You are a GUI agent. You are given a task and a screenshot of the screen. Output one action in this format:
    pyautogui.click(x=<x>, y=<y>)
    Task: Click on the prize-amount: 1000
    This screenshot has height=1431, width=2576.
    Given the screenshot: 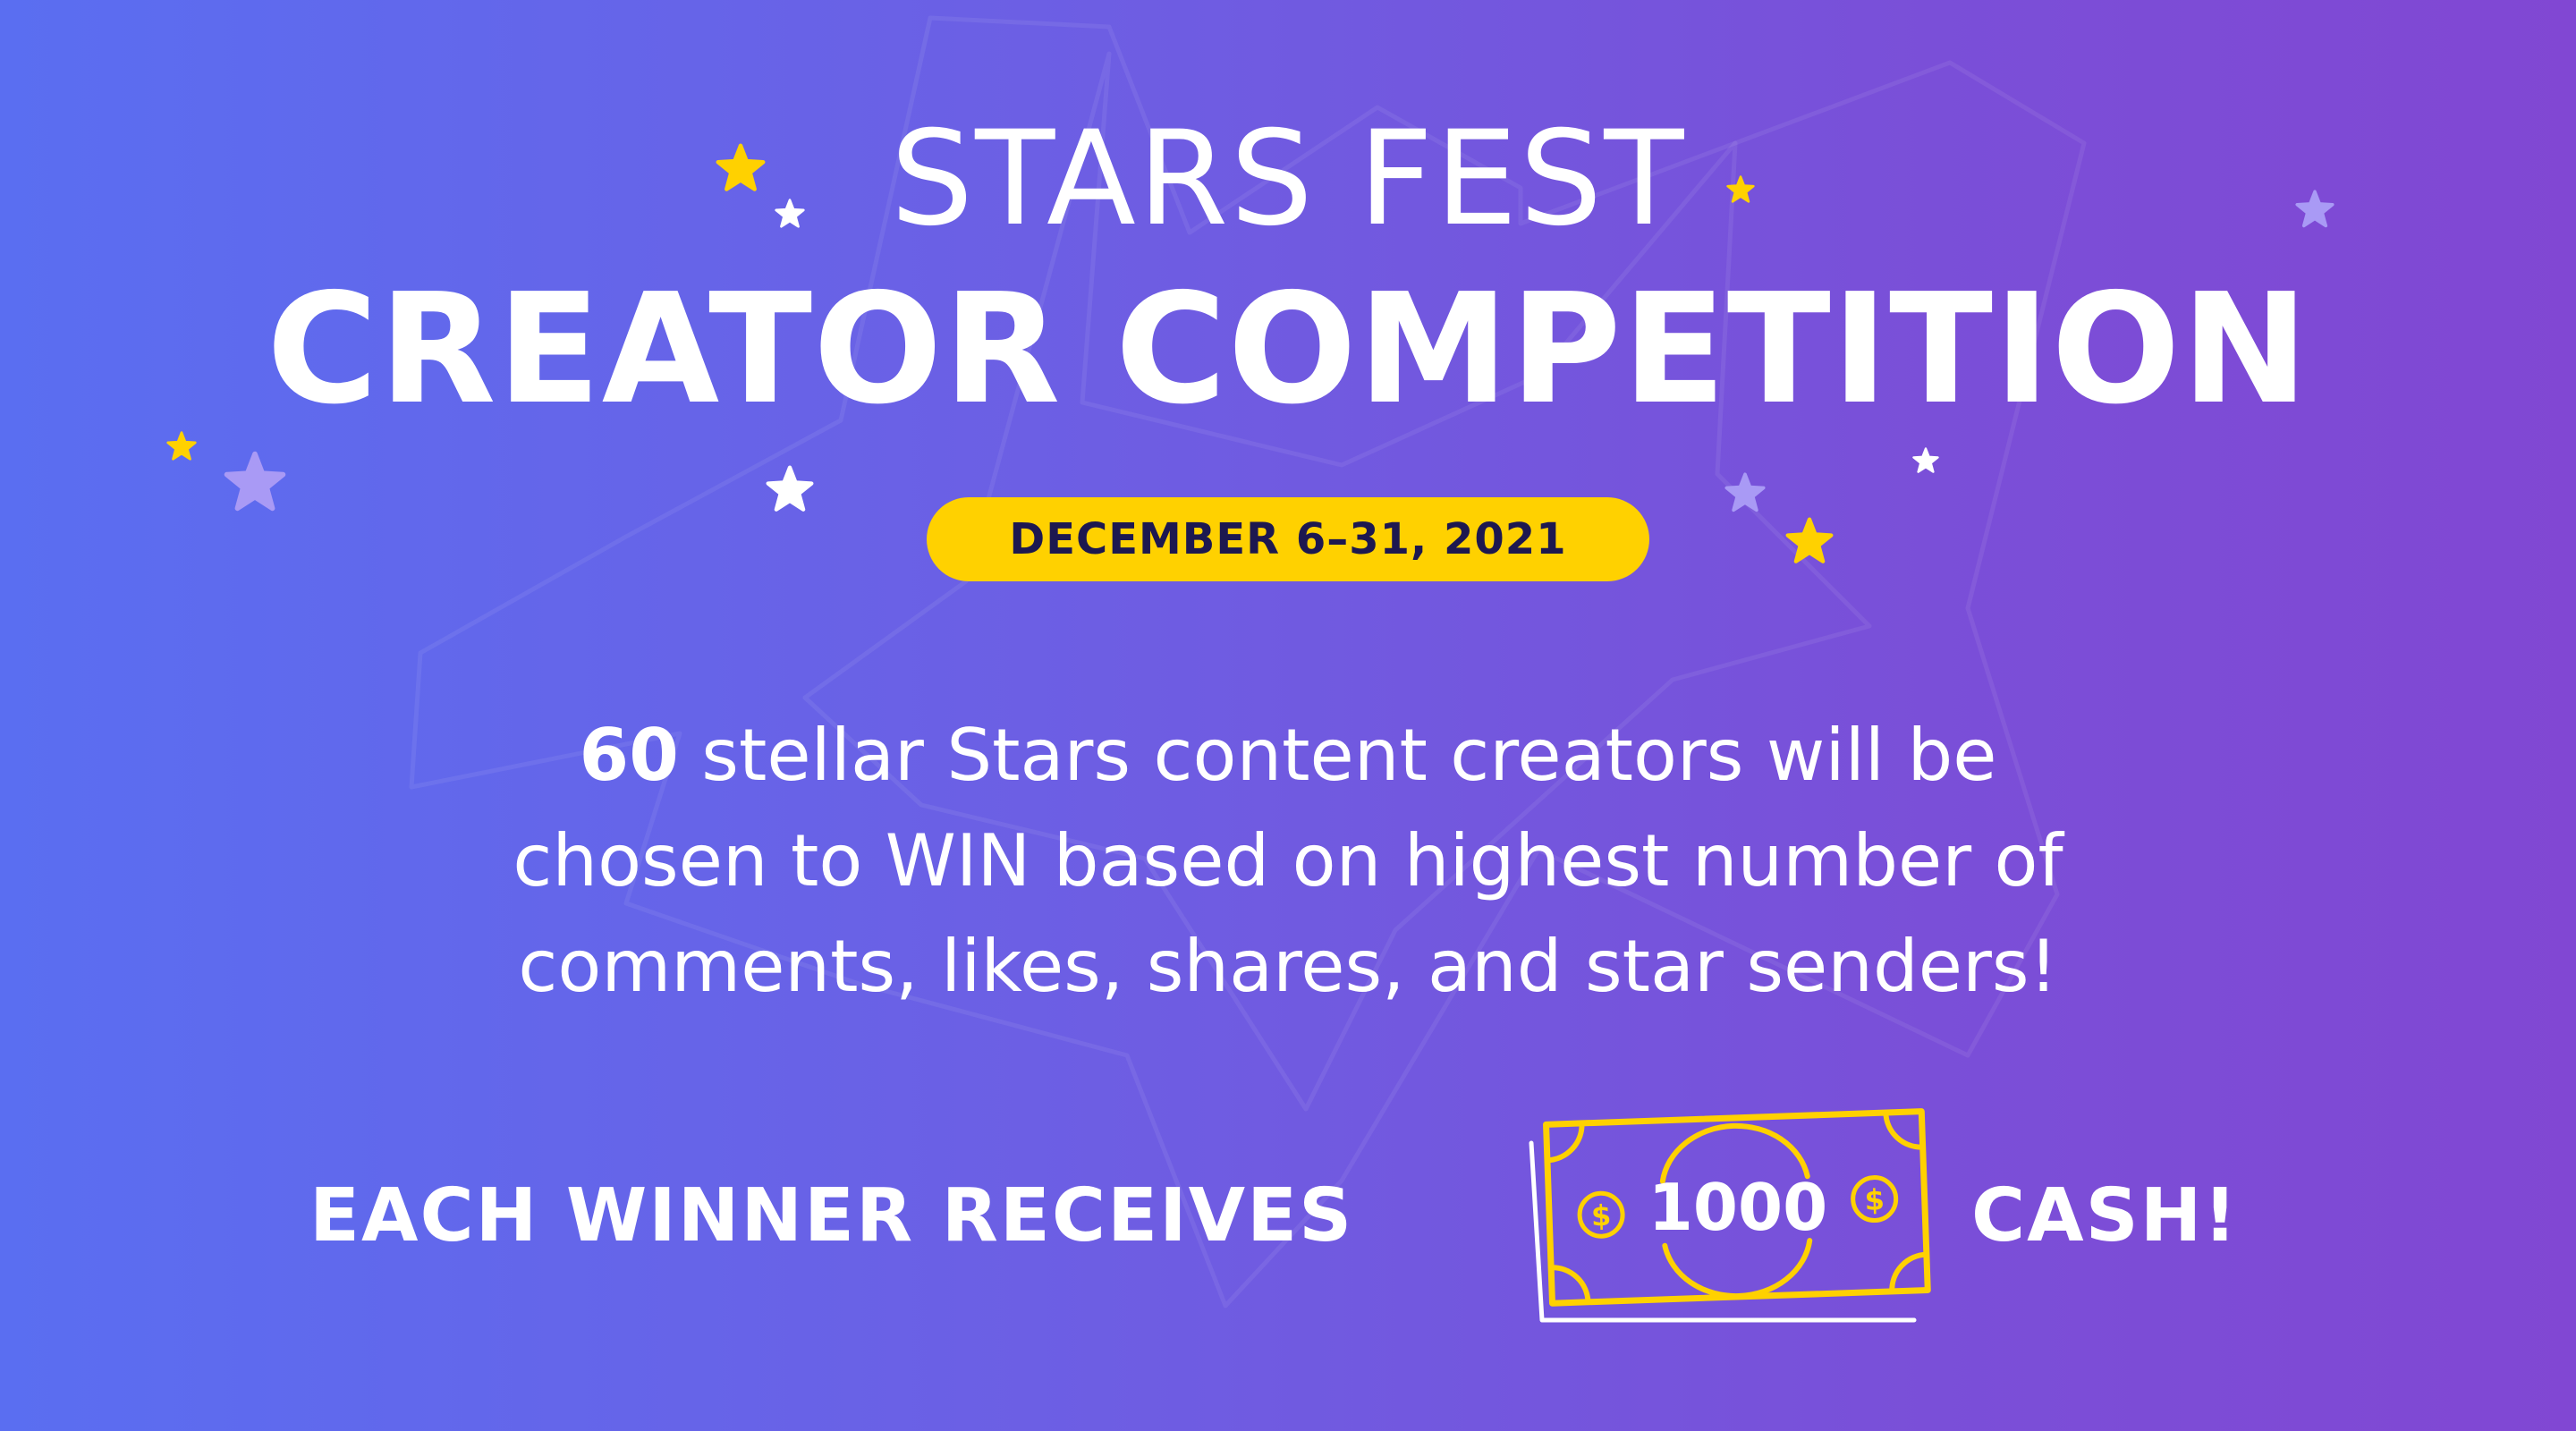 What is the action you would take?
    pyautogui.click(x=1738, y=1207)
    